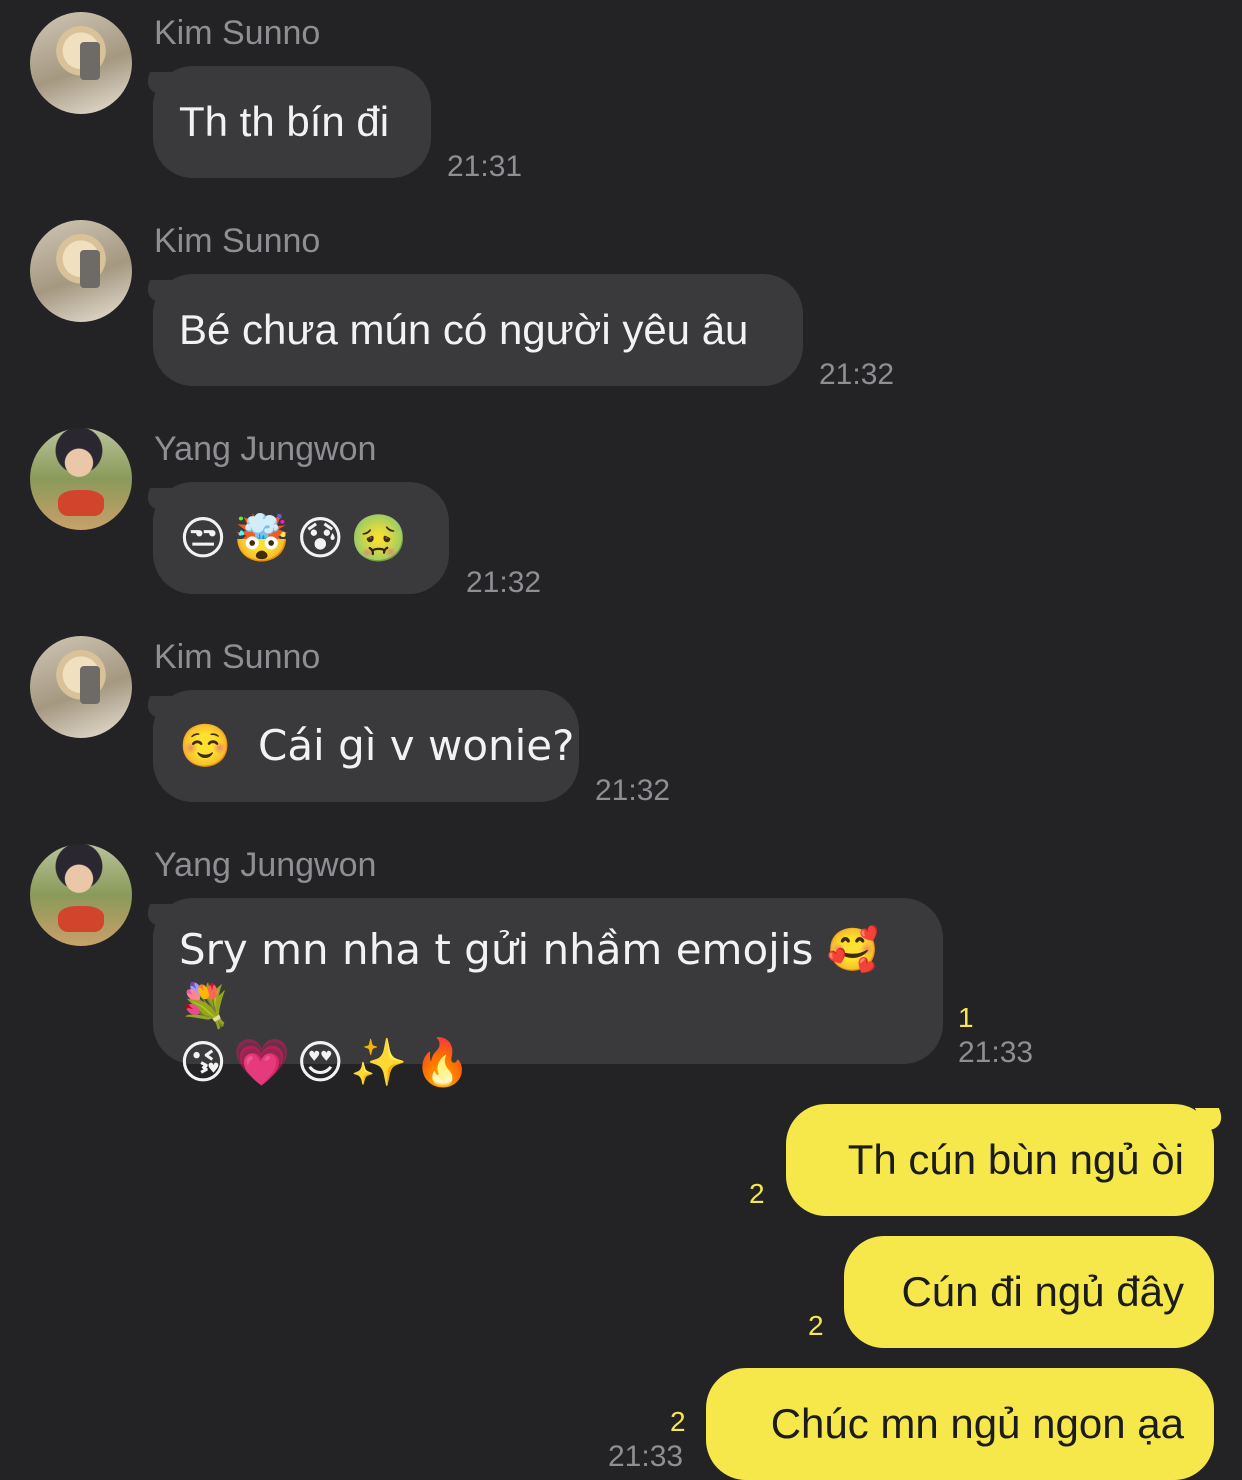  I want to click on message-text: Chúc mn ngủ ngon ạa, so click(977, 1423).